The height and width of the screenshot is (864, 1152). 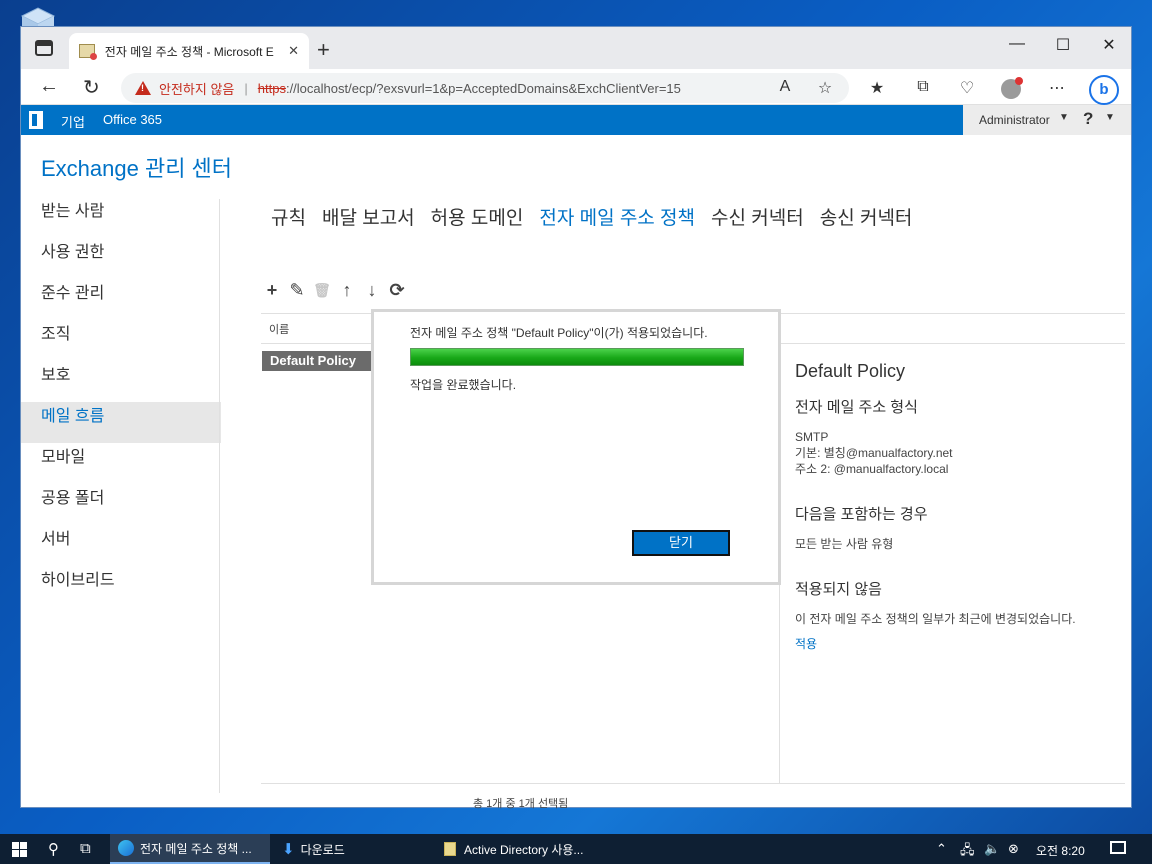 What do you see at coordinates (121, 258) in the screenshot?
I see `nav-item-permissions: 사용 권한` at bounding box center [121, 258].